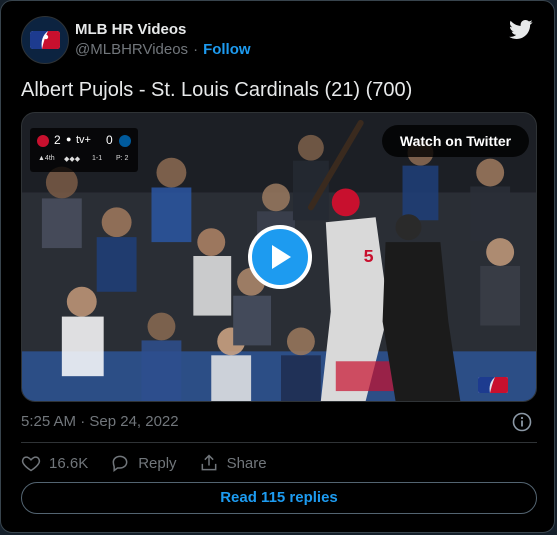  I want to click on play-icon, so click(281, 257).